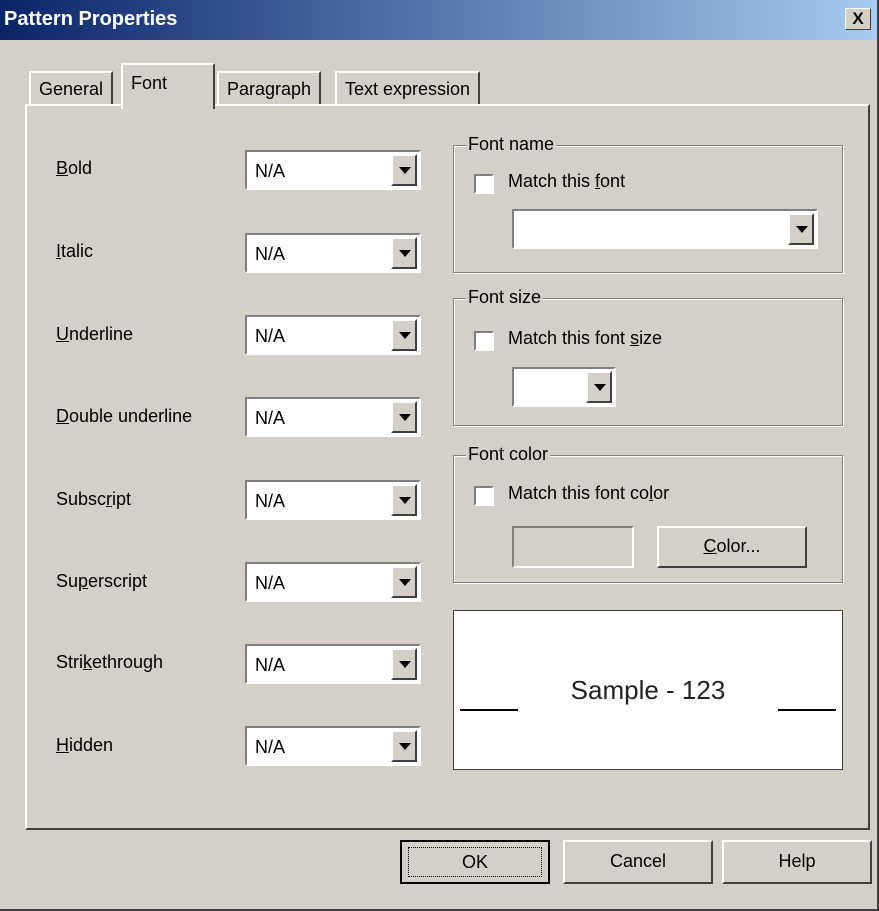 This screenshot has width=879, height=911. Describe the element at coordinates (91, 19) in the screenshot. I see `window-title: Pattern Properties` at that location.